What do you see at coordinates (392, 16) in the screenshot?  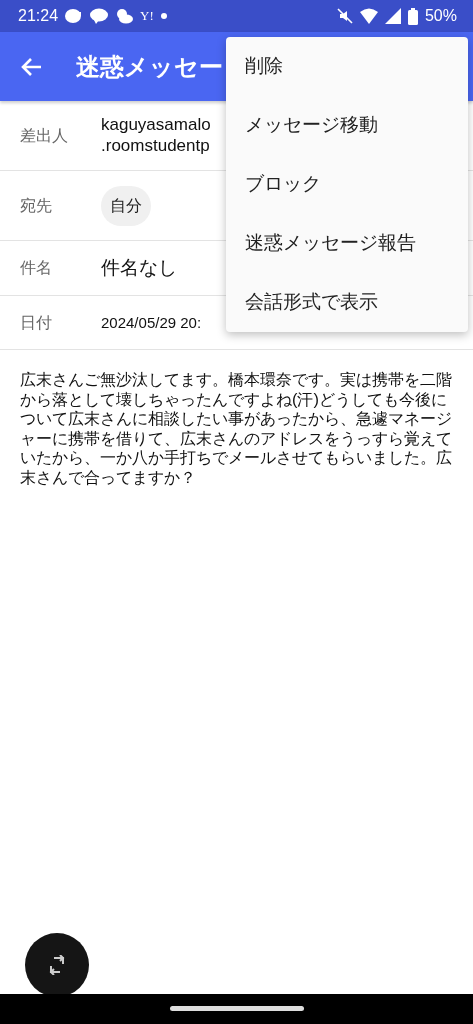 I see `signal-icon` at bounding box center [392, 16].